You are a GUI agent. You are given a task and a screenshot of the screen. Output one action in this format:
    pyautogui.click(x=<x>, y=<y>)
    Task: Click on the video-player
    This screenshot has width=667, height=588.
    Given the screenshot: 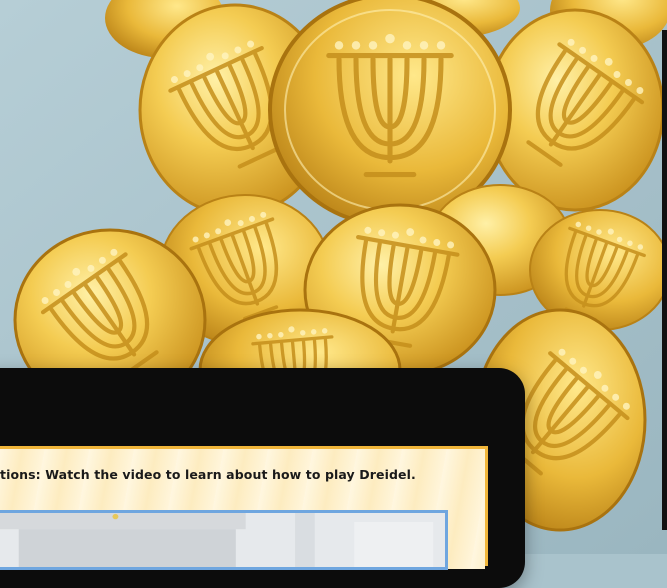 What is the action you would take?
    pyautogui.click(x=224, y=540)
    